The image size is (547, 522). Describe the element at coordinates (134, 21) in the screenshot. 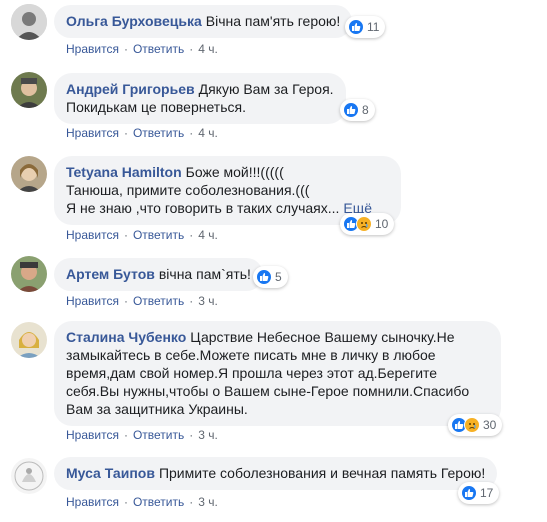

I see `comment-author: Ольга Бурховецька` at that location.